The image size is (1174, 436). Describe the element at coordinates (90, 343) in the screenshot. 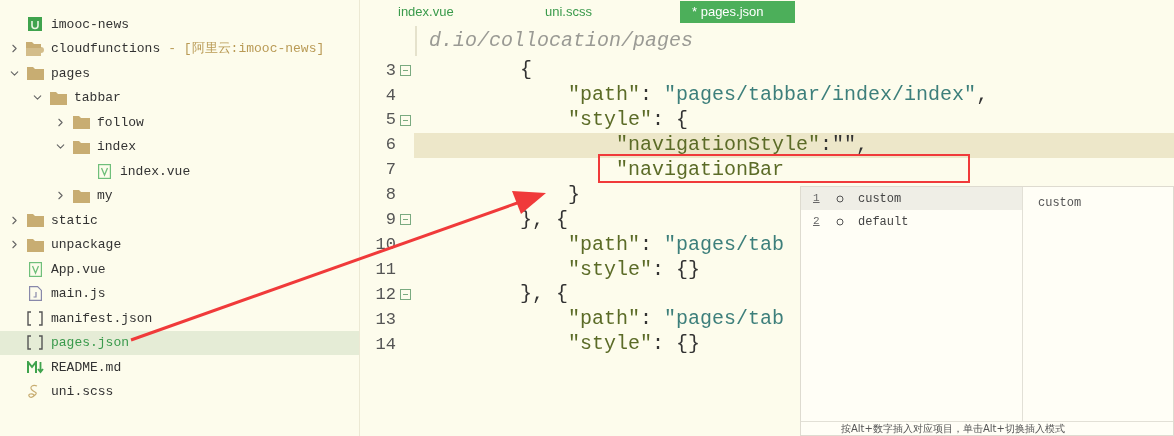

I see `file-name: pages.json` at that location.